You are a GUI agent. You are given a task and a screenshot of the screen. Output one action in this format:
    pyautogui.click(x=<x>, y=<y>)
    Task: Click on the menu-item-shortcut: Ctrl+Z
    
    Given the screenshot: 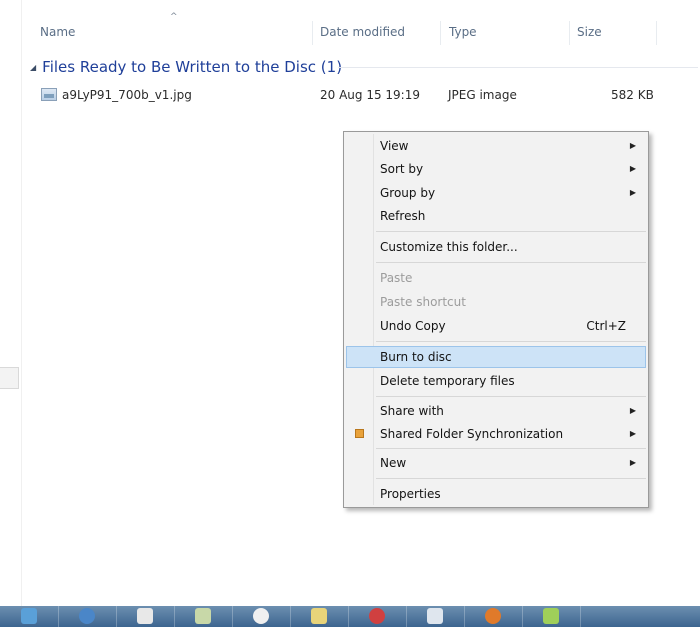 What is the action you would take?
    pyautogui.click(x=606, y=326)
    